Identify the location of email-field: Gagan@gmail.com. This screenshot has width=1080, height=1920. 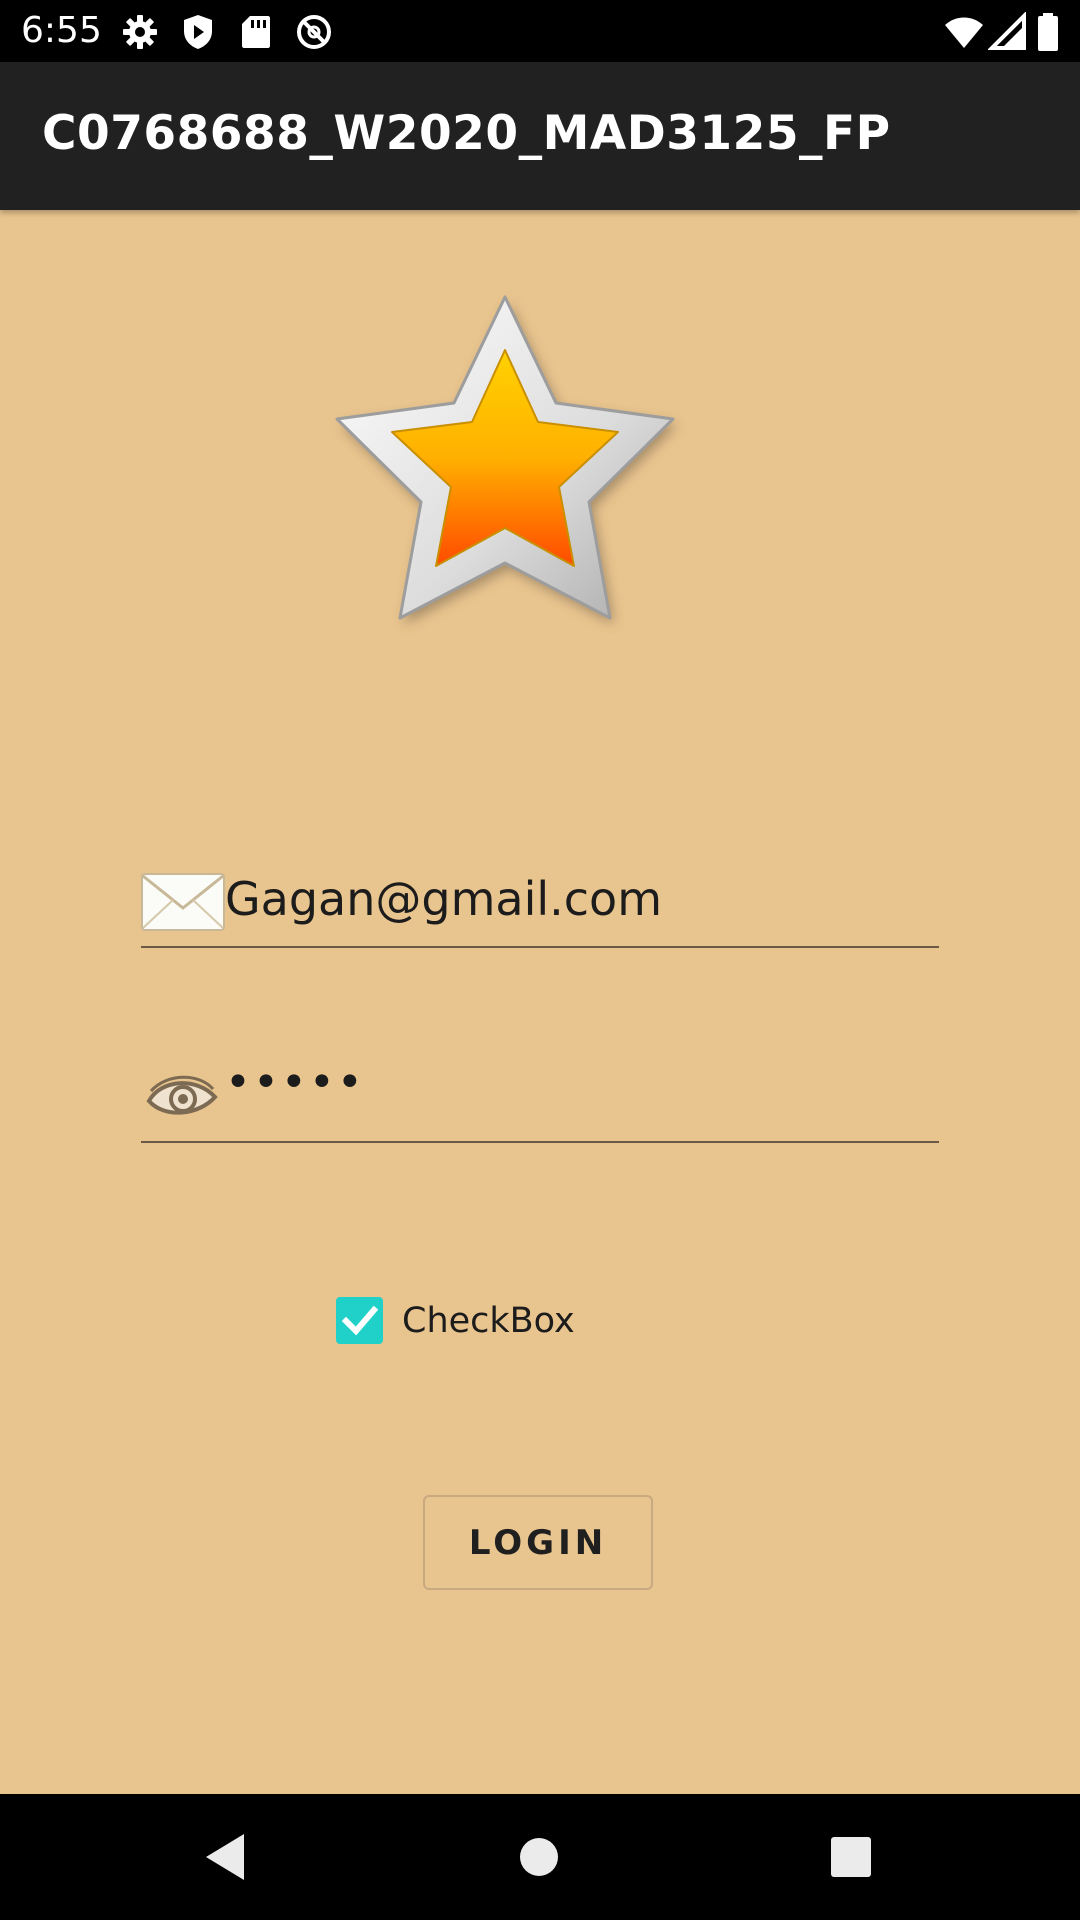
(540, 907).